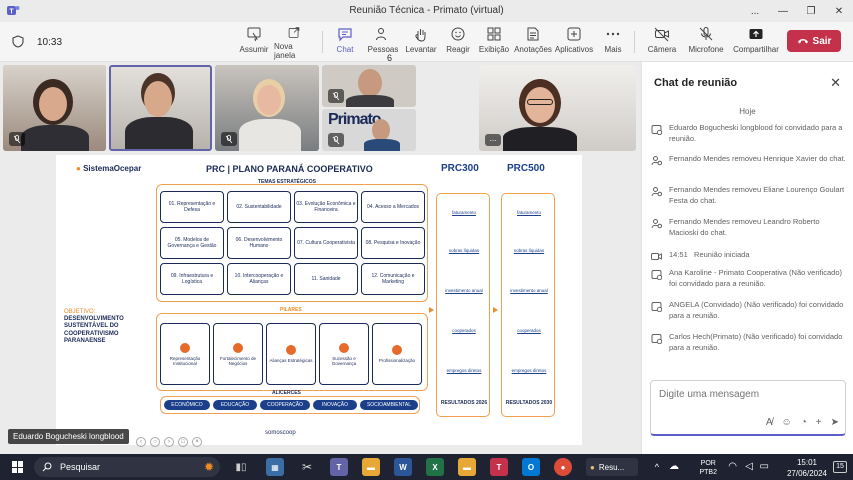  I want to click on loop-icon: ◔, so click(804, 422).